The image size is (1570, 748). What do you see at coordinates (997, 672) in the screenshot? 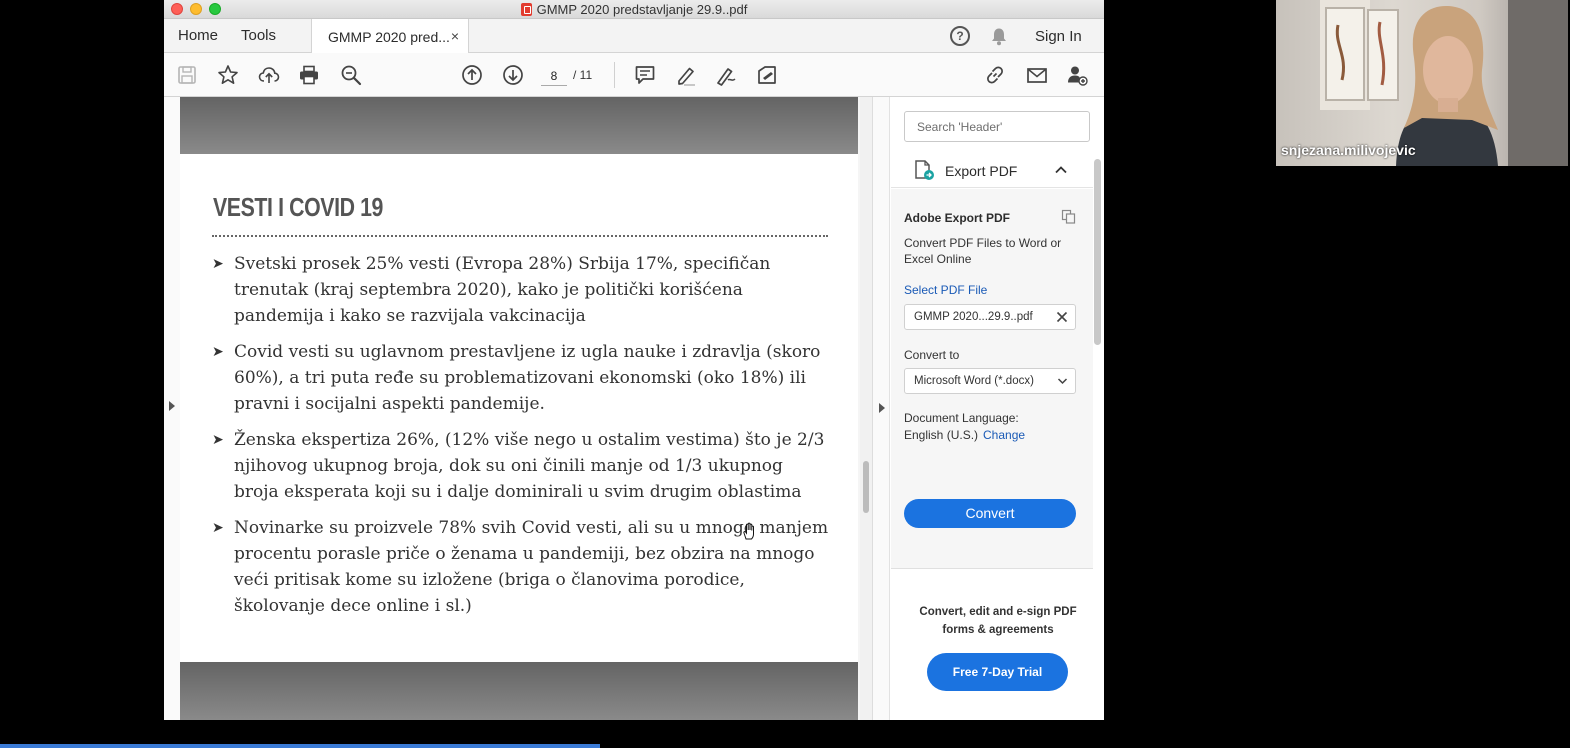
I see `free-trial-button: Free 7-Day Trial` at bounding box center [997, 672].